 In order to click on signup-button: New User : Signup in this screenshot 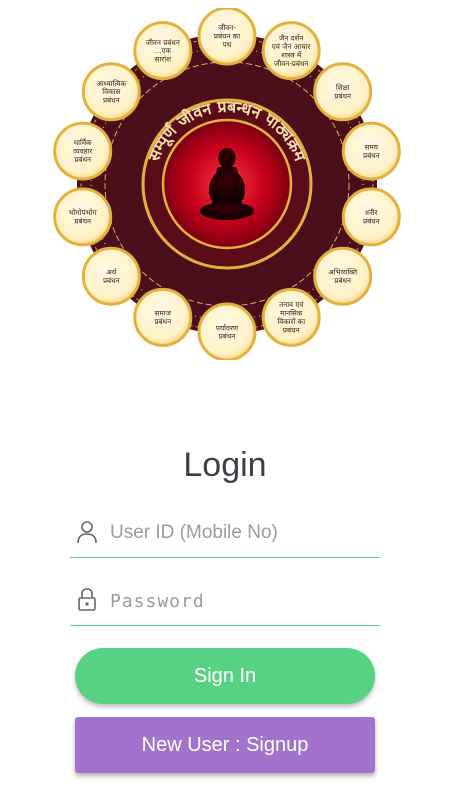, I will do `click(225, 745)`.